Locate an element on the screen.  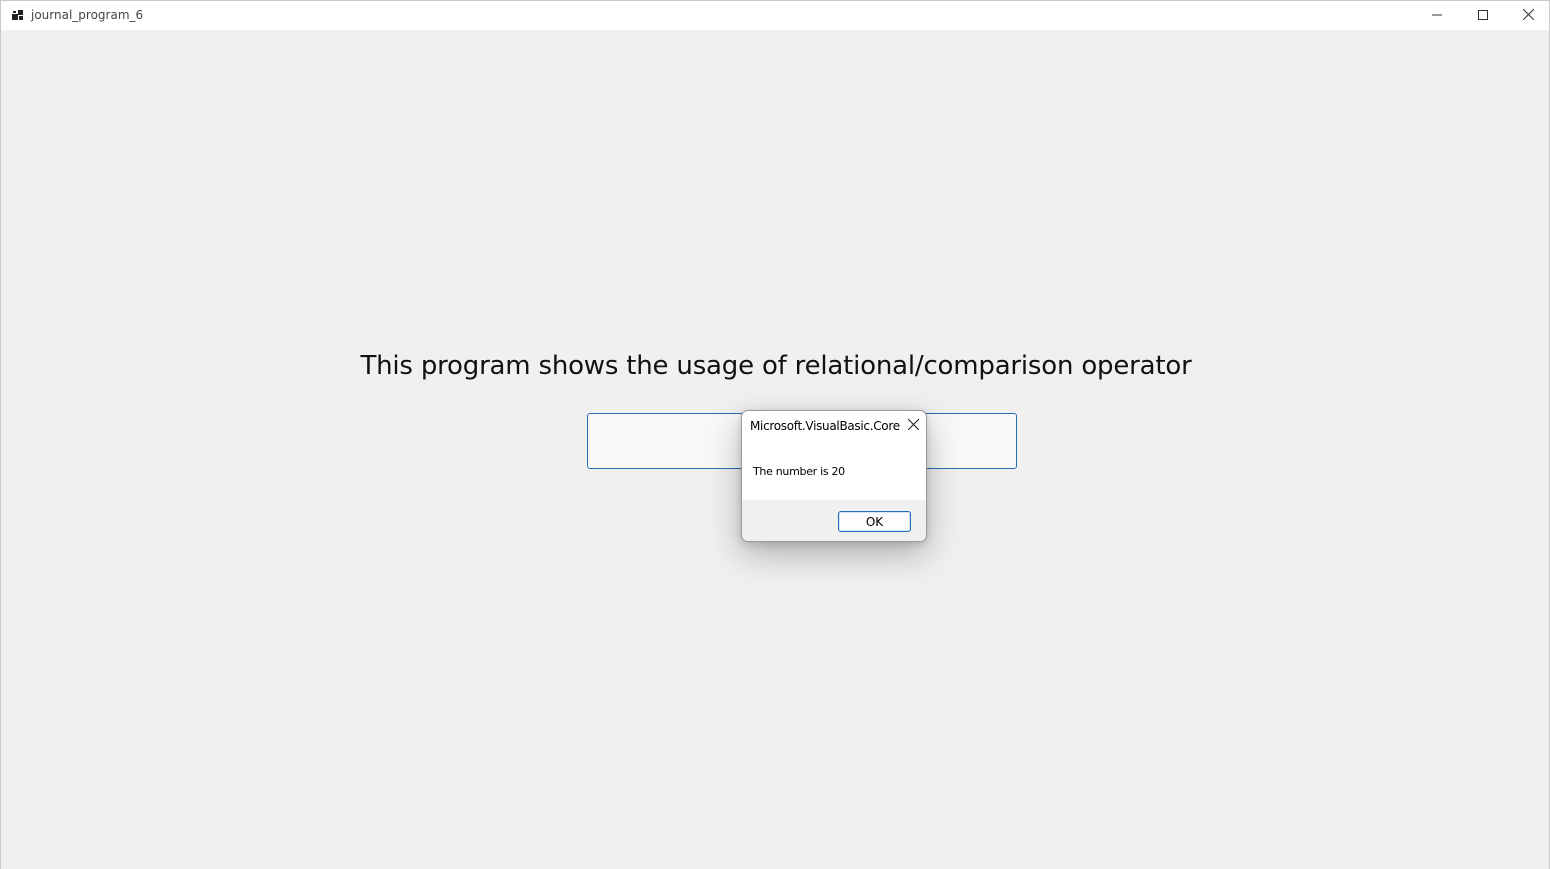
dialog-title: Microsoft.VisualBasic.Core is located at coordinates (825, 426).